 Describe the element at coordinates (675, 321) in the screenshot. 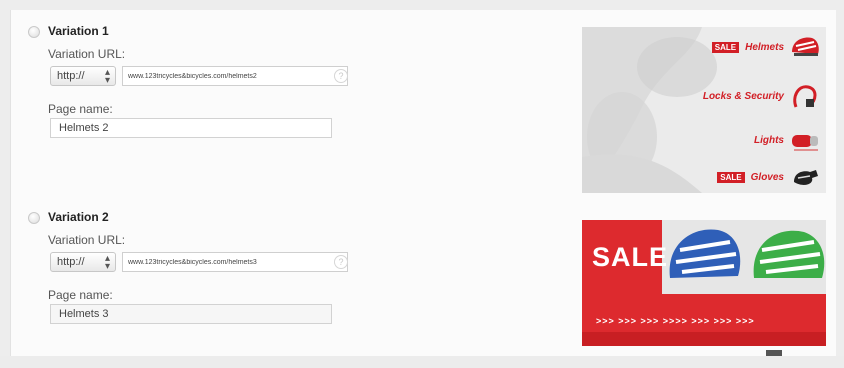

I see `arrows-strip: >>> >>> >>> >>>> >>> >>> >>>` at that location.